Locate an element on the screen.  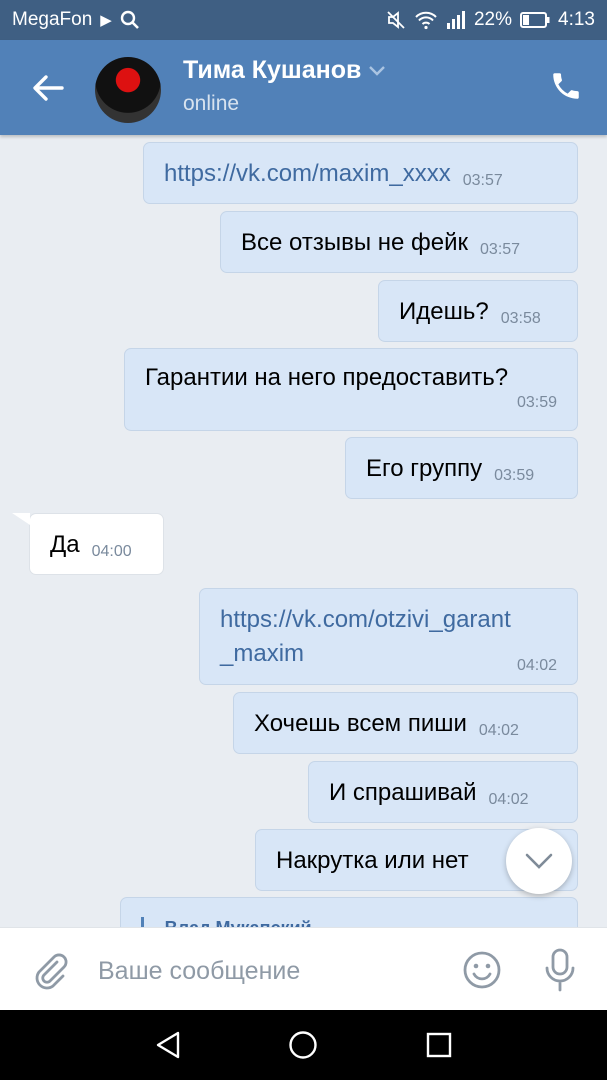
mute-icon is located at coordinates (396, 20).